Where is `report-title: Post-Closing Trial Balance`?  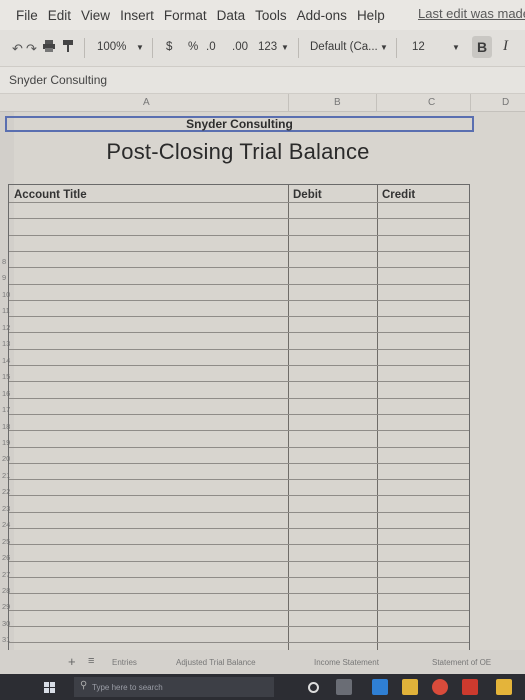
report-title: Post-Closing Trial Balance is located at coordinates (238, 152).